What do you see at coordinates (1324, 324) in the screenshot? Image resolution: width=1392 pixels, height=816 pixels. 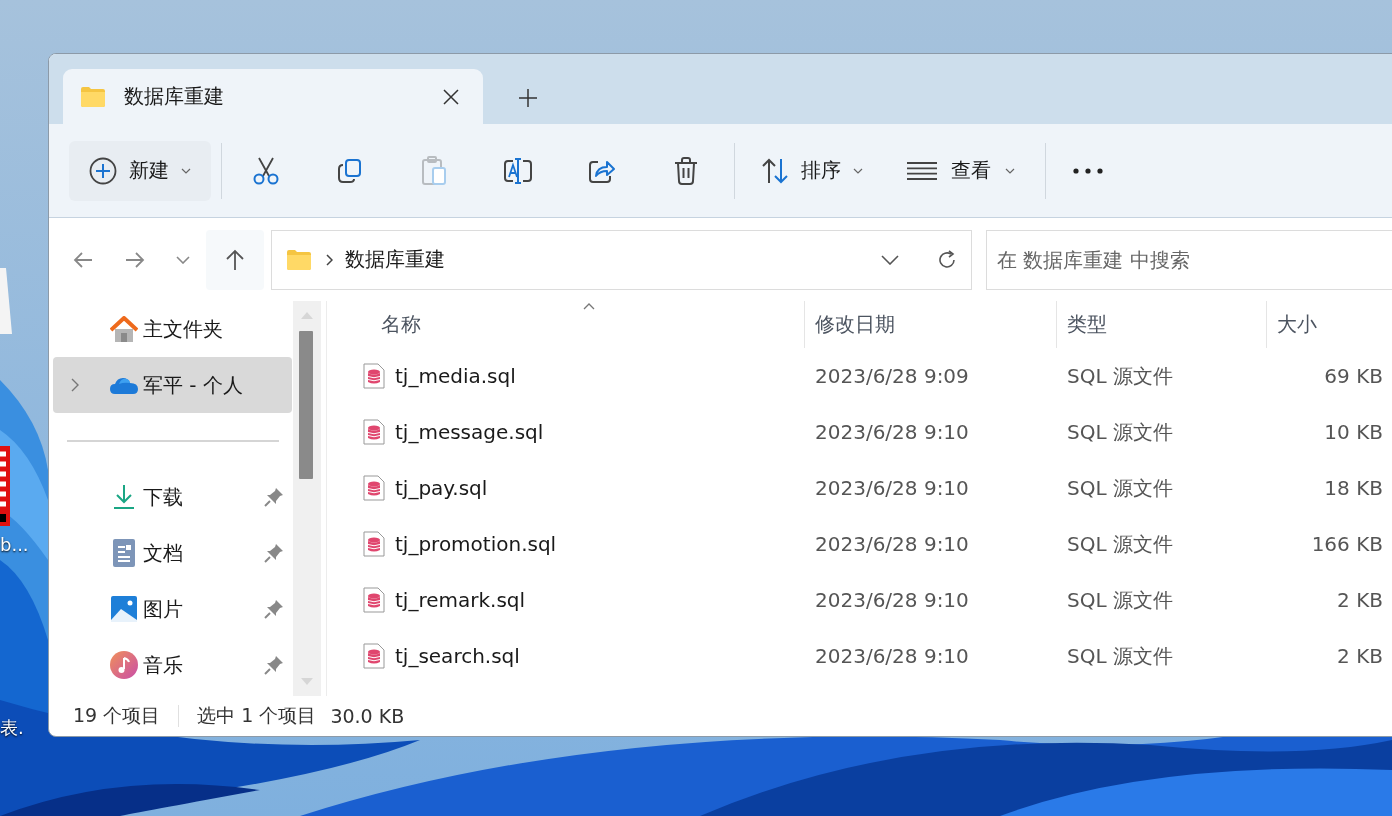 I see `column-header: 大小` at bounding box center [1324, 324].